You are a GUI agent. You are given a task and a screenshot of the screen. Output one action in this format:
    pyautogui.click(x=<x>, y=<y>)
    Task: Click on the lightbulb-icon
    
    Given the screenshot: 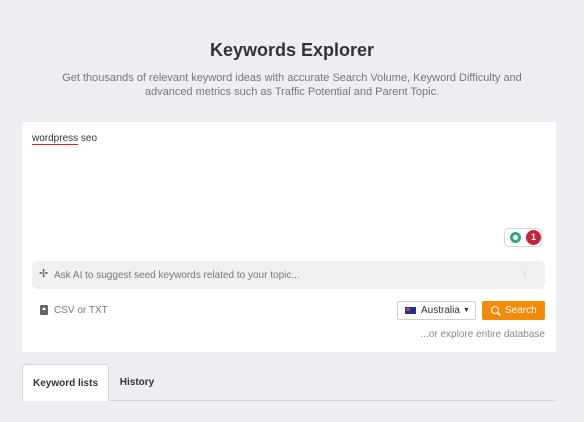 What is the action you would take?
    pyautogui.click(x=515, y=237)
    